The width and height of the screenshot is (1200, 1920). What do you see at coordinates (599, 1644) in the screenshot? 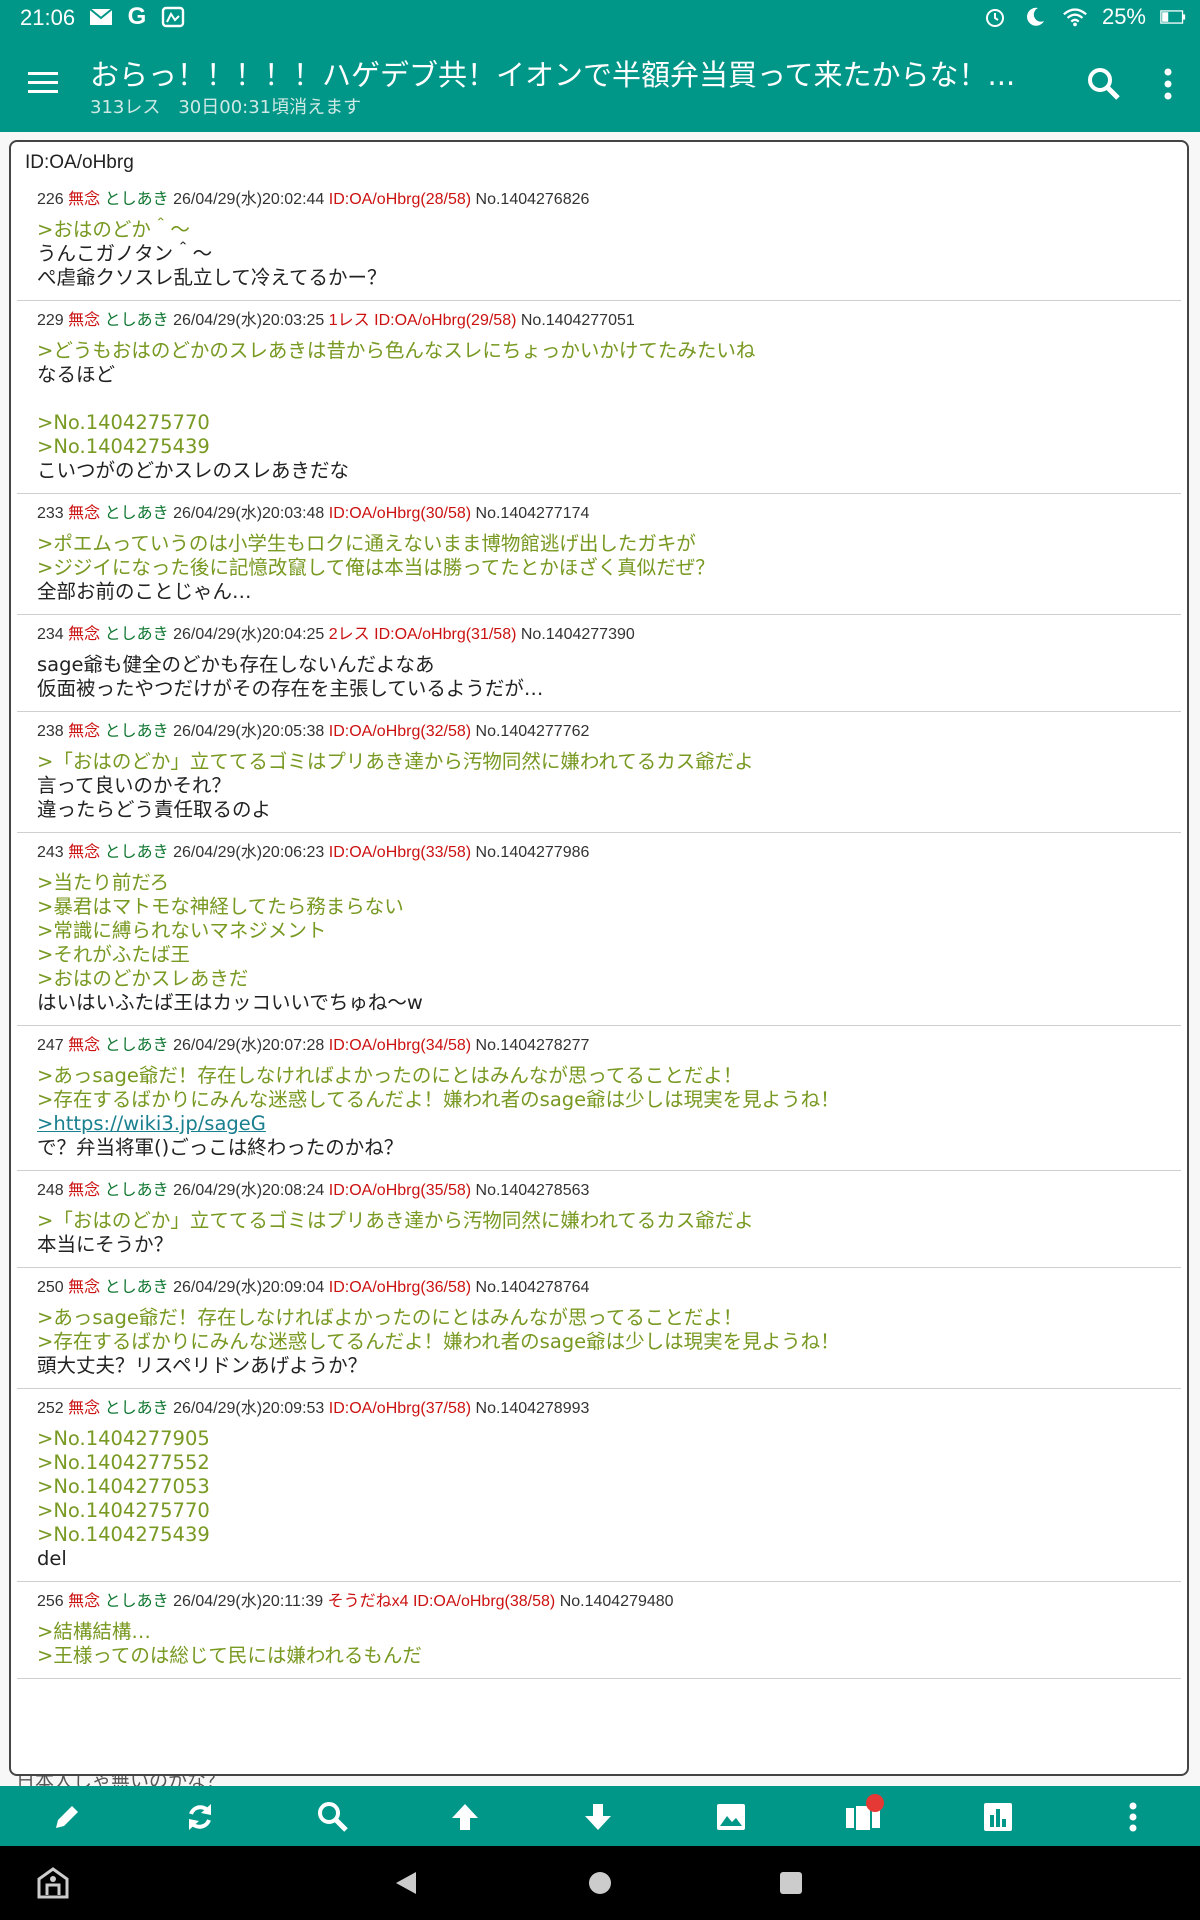
I see `post-body: >結構結構… >王様ってのは総じて民には嫌われるもんだ` at bounding box center [599, 1644].